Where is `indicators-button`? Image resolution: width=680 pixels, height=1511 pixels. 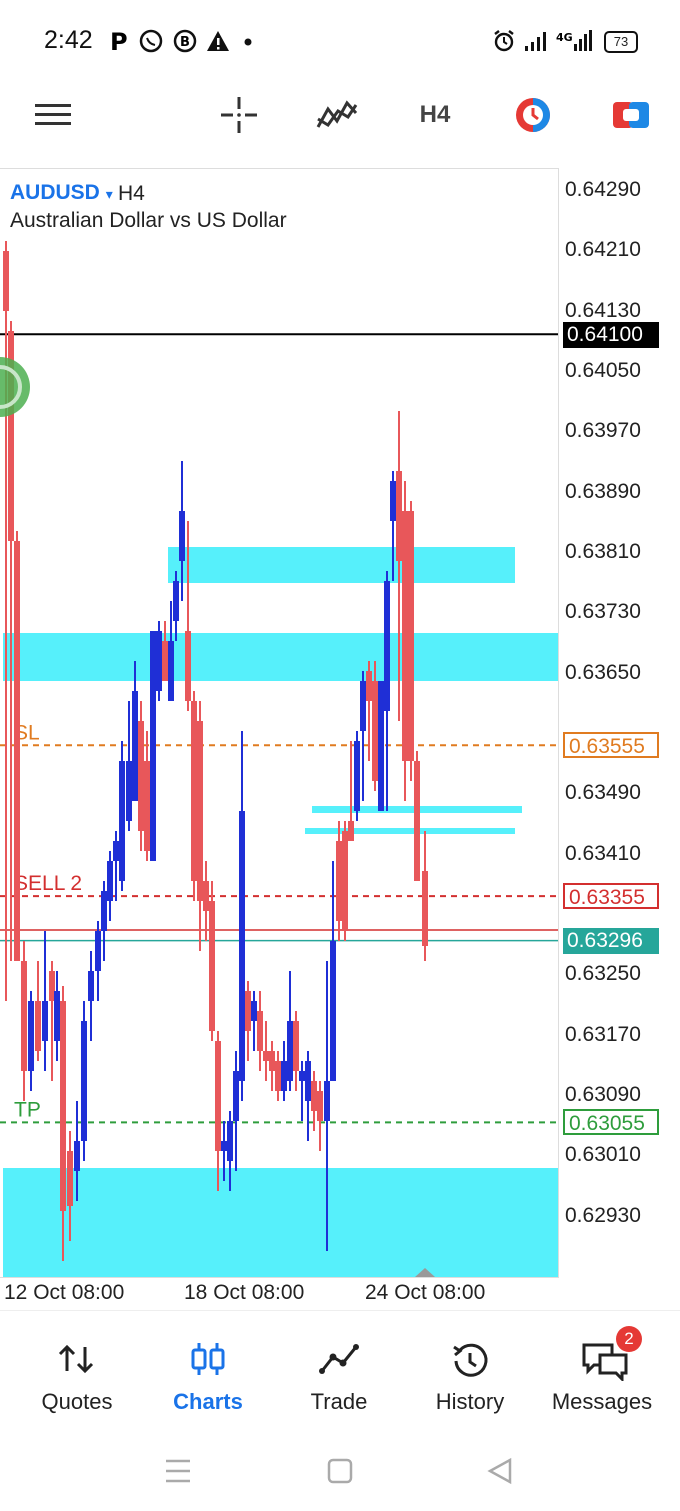
indicators-button is located at coordinates (337, 115).